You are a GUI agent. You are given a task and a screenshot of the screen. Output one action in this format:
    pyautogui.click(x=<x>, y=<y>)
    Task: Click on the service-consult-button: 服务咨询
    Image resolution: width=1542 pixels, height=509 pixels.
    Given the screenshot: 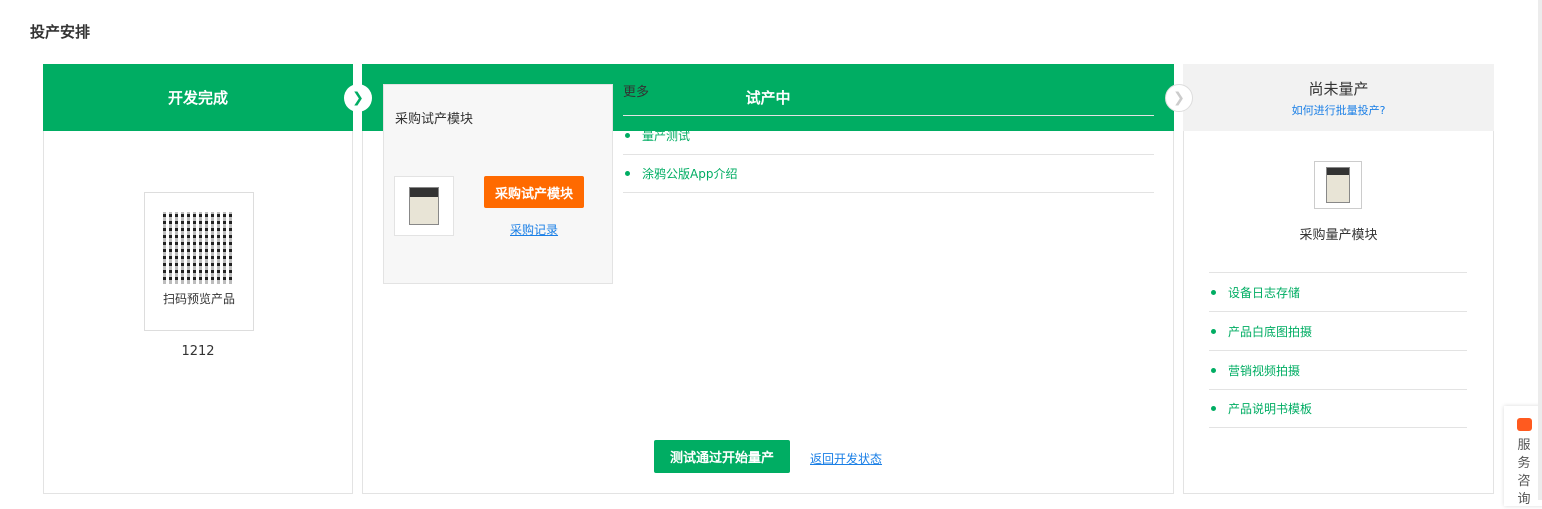 What is the action you would take?
    pyautogui.click(x=1523, y=456)
    